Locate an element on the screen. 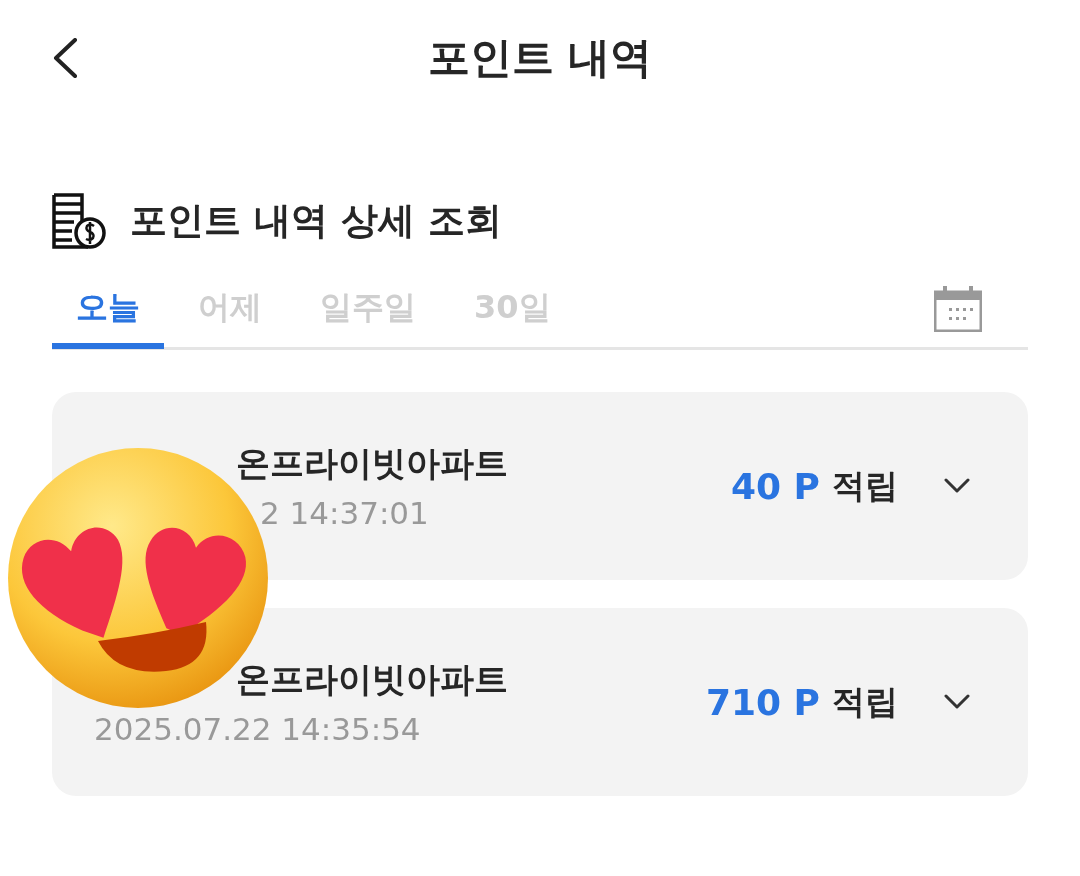 This screenshot has height=876, width=1080. section-title: 포인트 내역 상세 조회 is located at coordinates (316, 221).